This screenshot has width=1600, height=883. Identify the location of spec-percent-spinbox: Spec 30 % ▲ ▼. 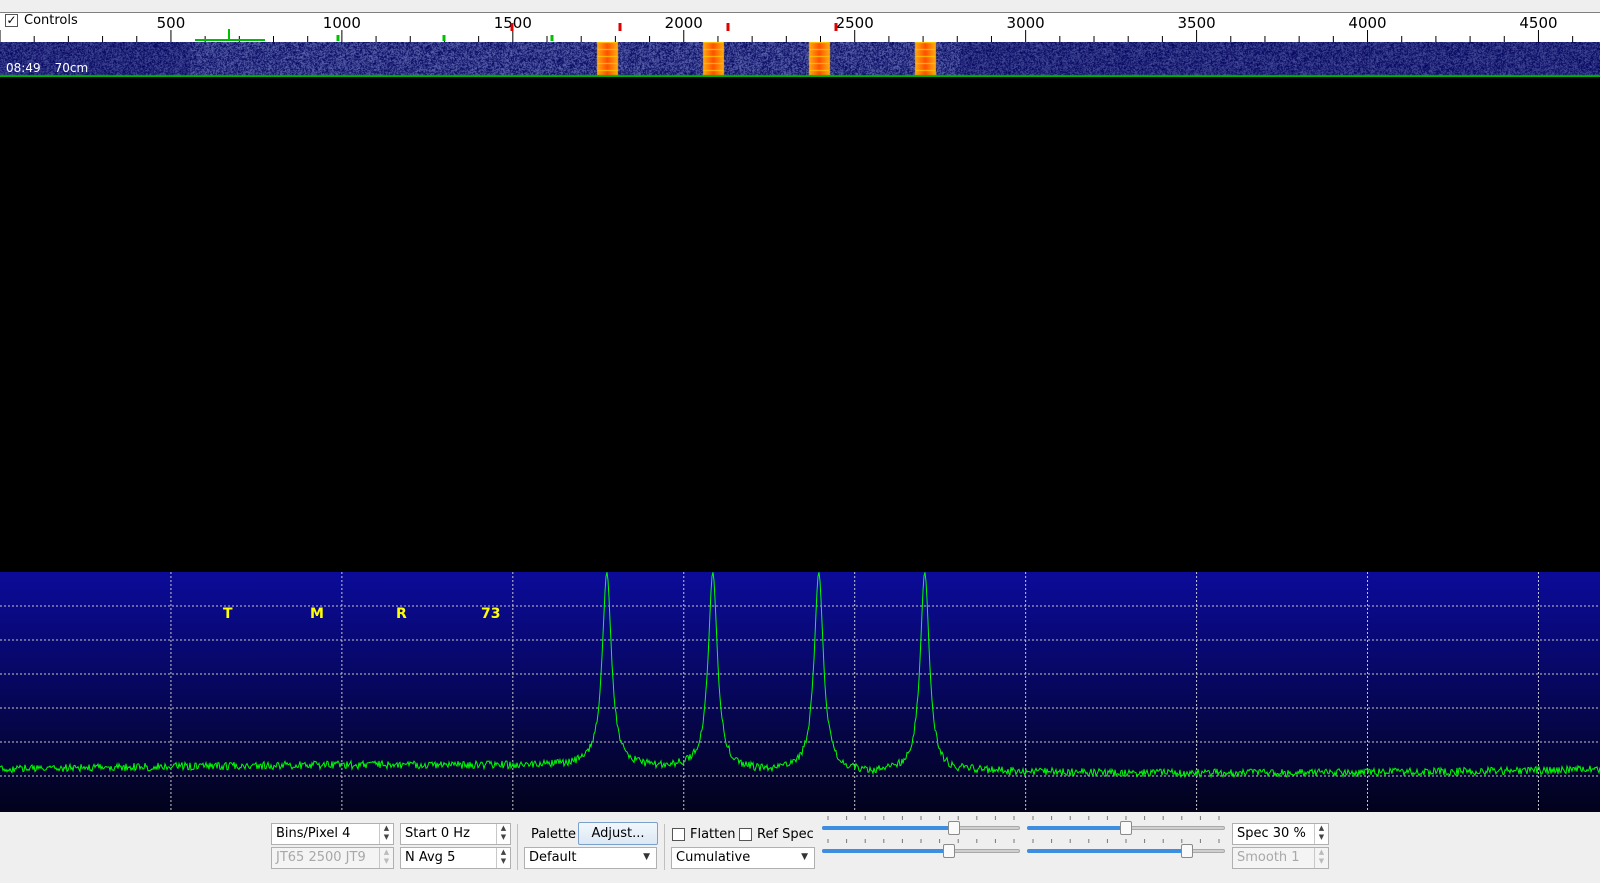
(1280, 834).